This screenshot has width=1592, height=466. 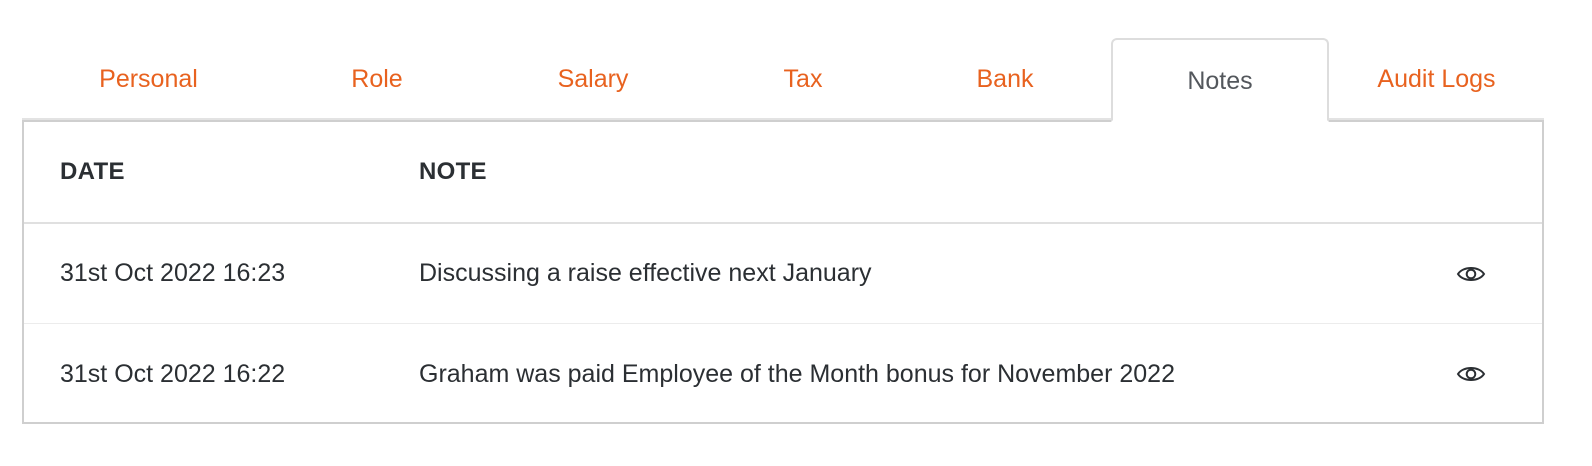 I want to click on tab-audit-logs: Audit Logs, so click(x=1436, y=79).